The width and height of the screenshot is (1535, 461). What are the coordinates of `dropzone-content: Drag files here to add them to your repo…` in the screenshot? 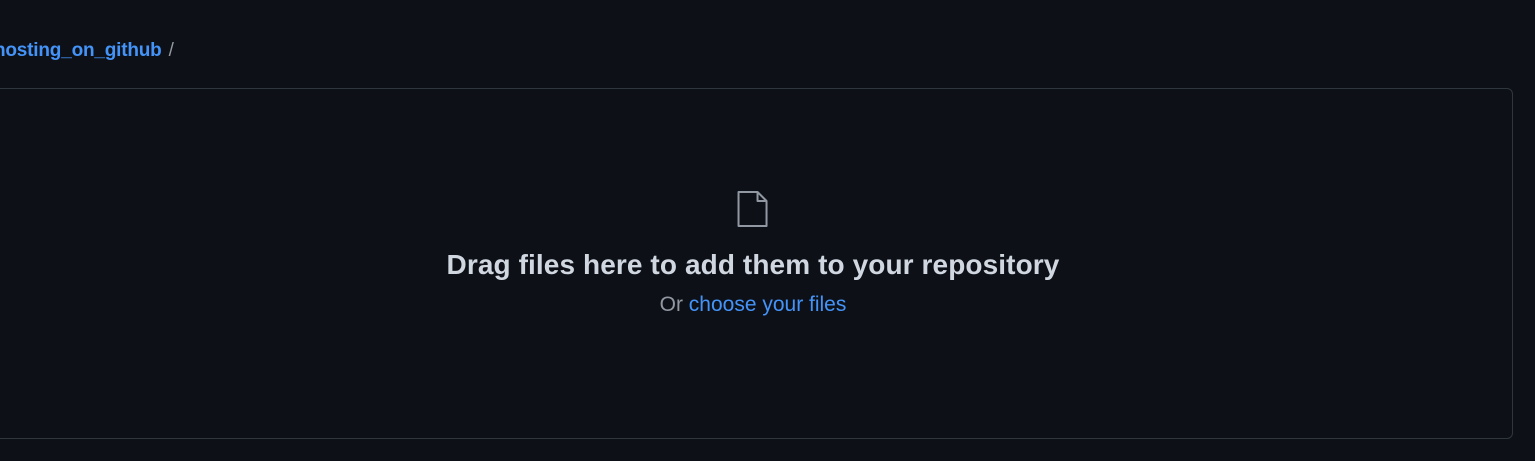 It's located at (753, 253).